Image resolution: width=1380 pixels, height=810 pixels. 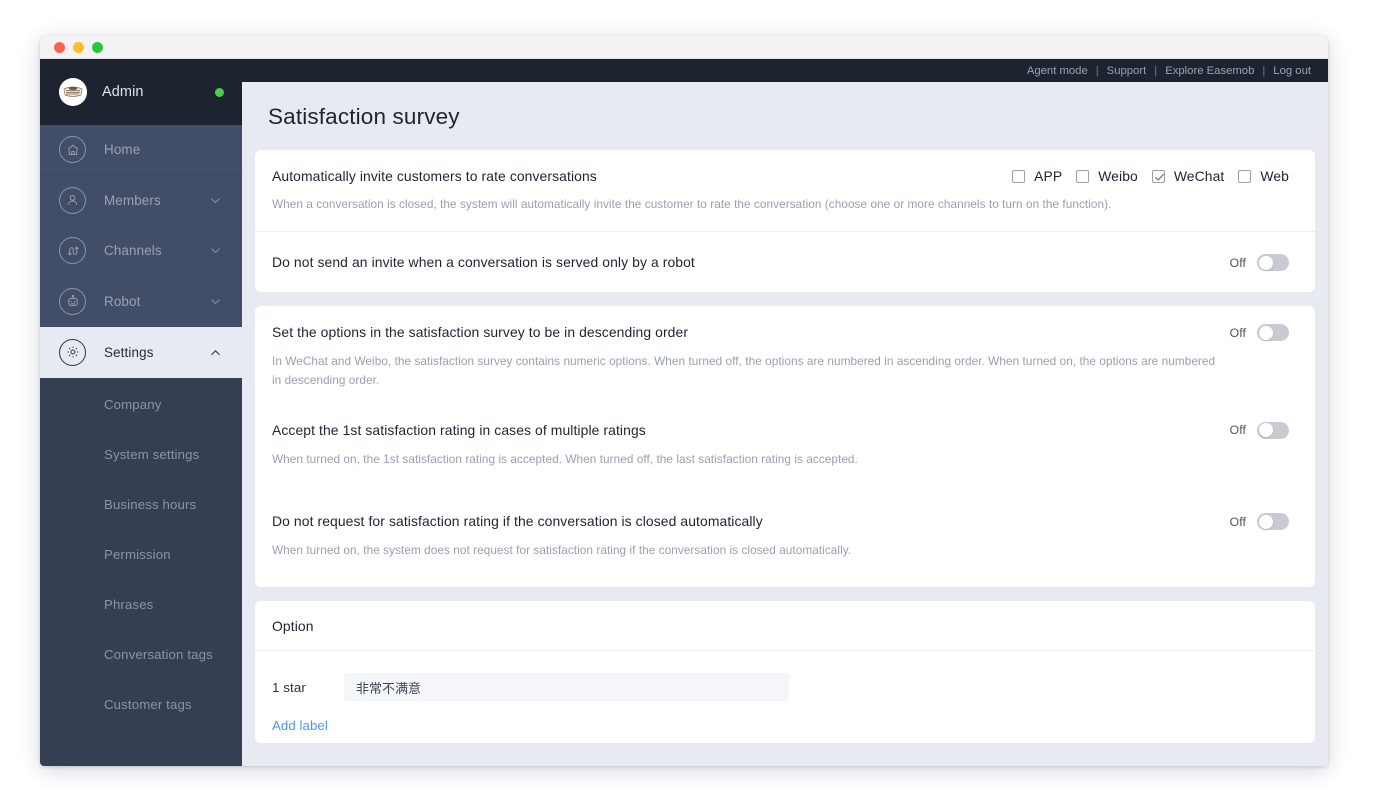 I want to click on checkbox-app: APP, so click(x=1037, y=176).